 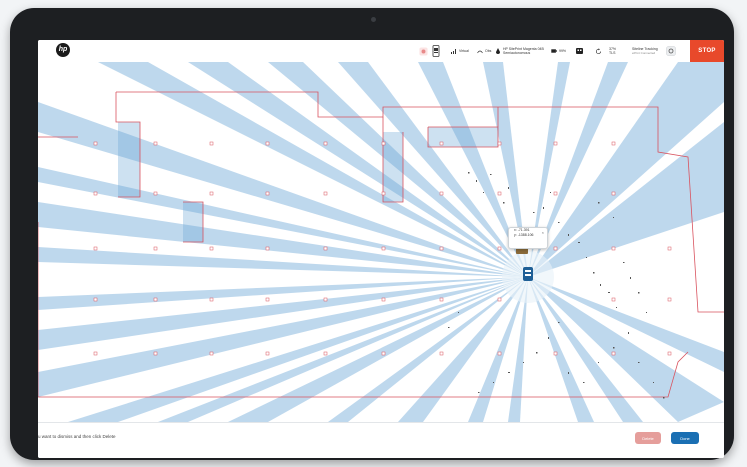 What do you see at coordinates (528, 274) in the screenshot?
I see `robot-icon` at bounding box center [528, 274].